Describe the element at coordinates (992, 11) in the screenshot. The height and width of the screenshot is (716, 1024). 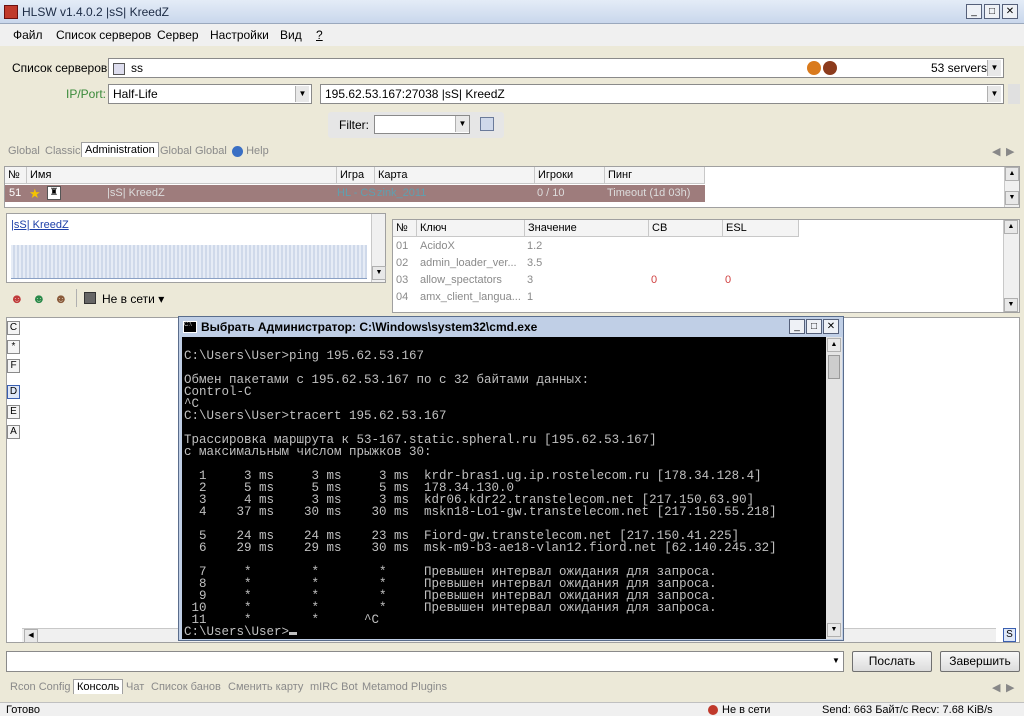
I see `maximize-button: □` at that location.